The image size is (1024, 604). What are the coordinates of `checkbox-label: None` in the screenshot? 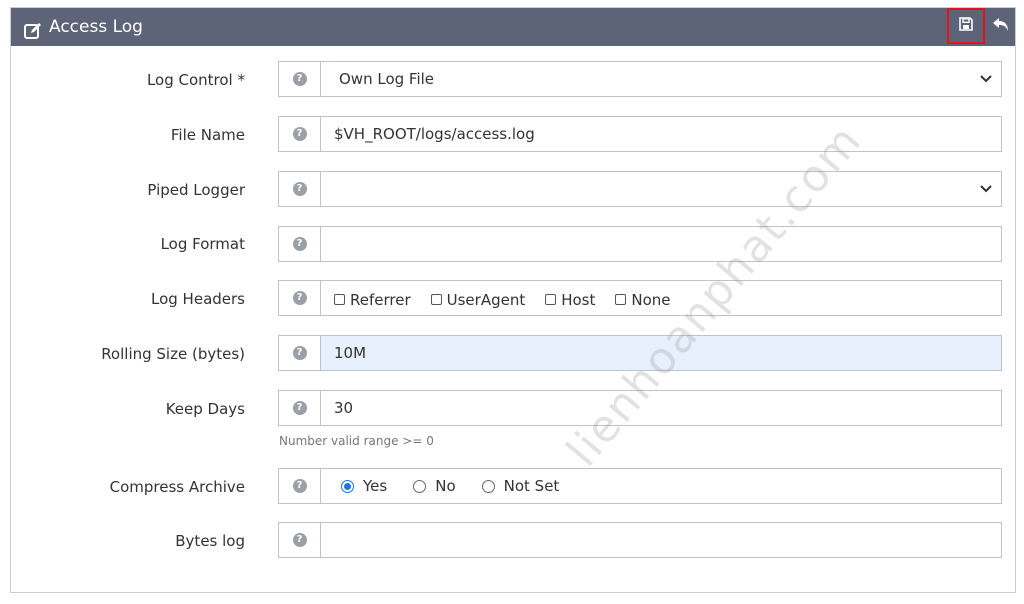 It's located at (651, 299).